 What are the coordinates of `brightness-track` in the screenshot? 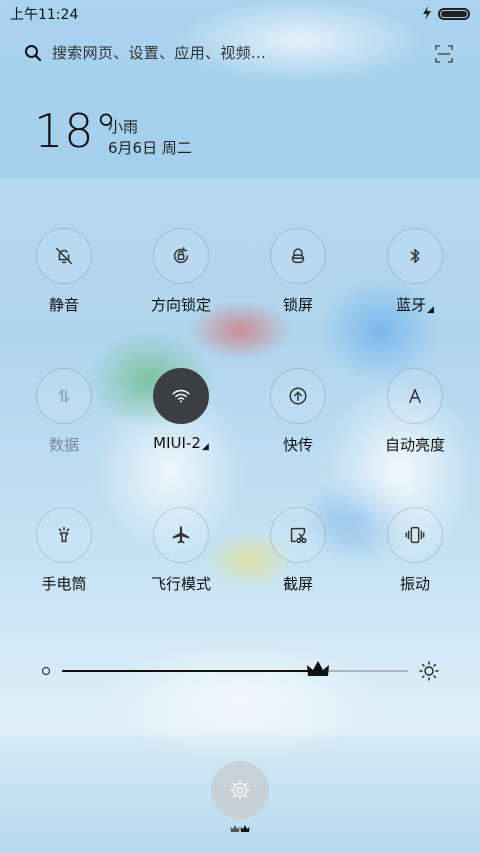 It's located at (235, 668).